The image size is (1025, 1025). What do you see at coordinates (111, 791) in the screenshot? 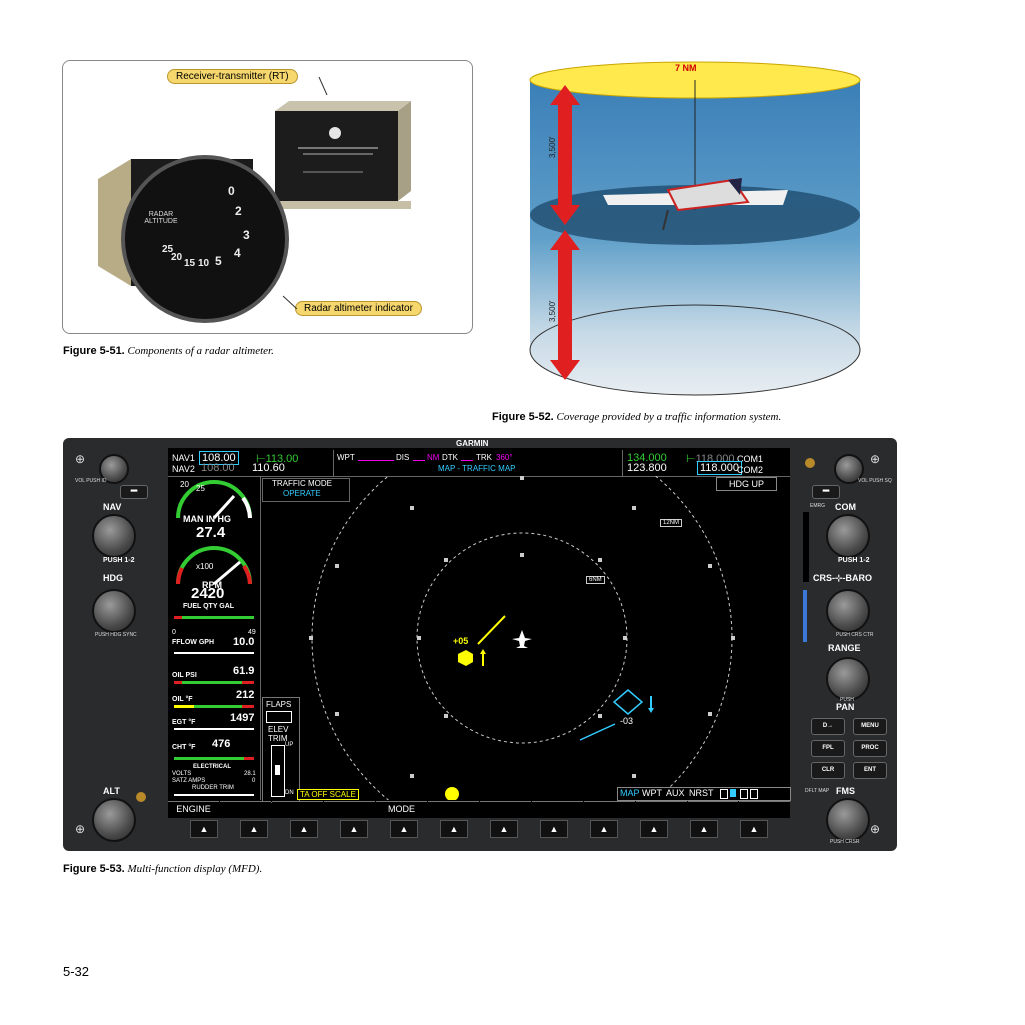
I see `alt-label: ALT` at bounding box center [111, 791].